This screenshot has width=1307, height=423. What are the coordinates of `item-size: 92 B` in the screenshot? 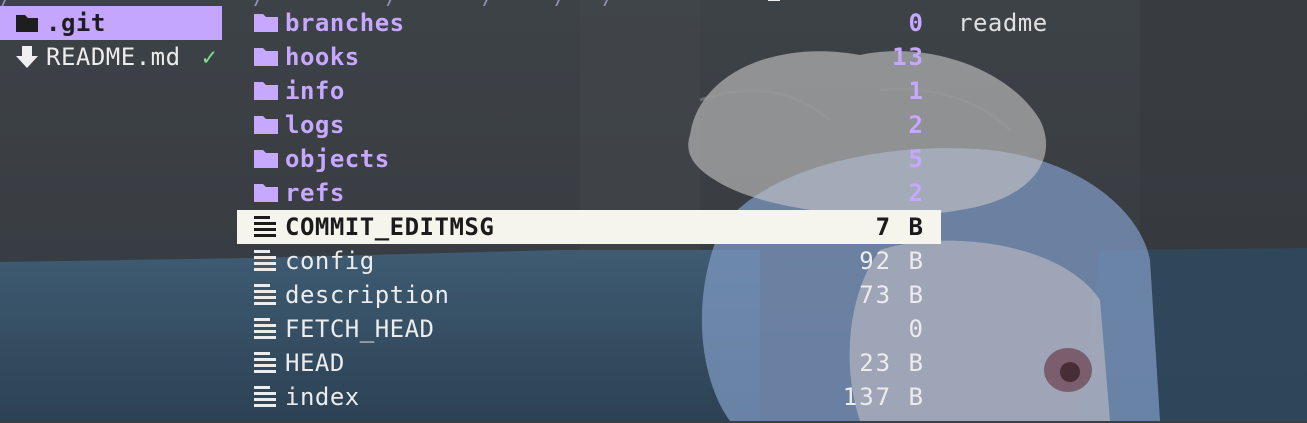 It's located at (892, 261).